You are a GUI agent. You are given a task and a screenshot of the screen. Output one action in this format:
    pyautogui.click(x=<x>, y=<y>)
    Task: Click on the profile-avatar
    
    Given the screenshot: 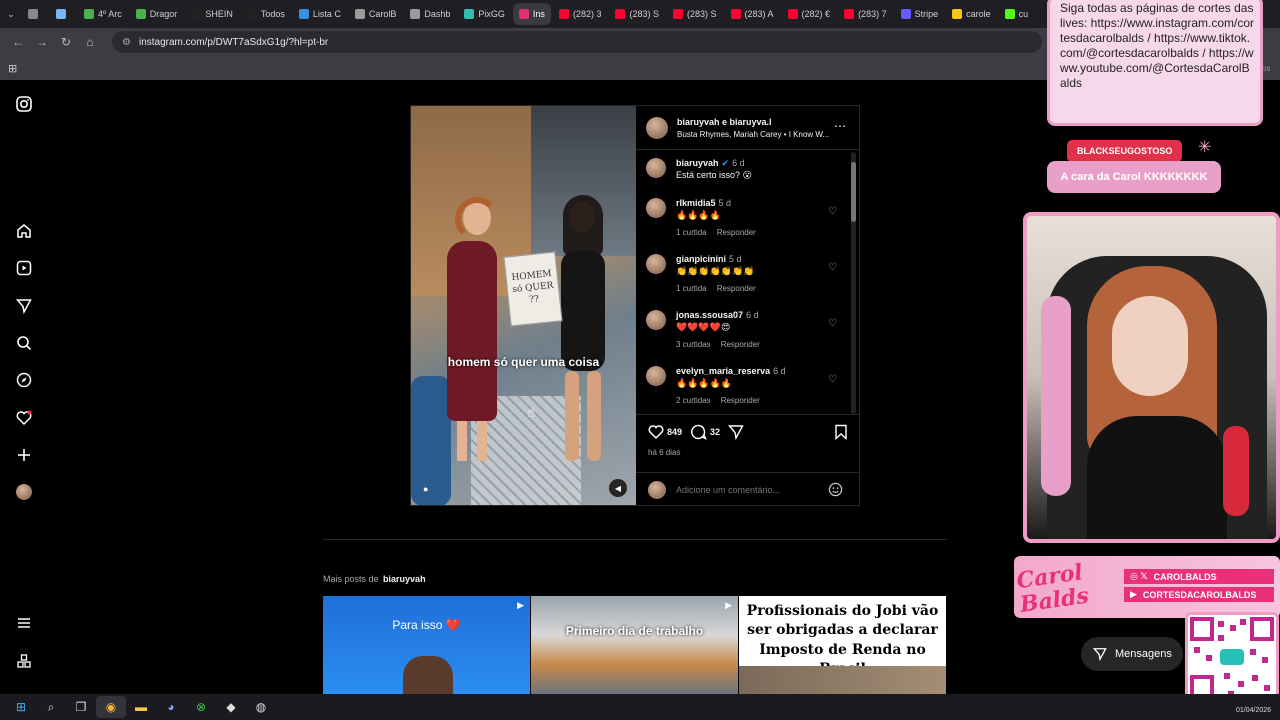 What is the action you would take?
    pyautogui.click(x=24, y=492)
    